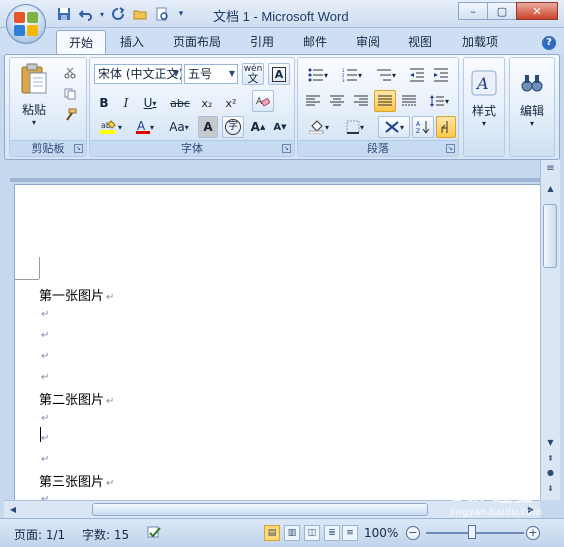  I want to click on font-size-combo: 五号 ▼, so click(211, 74).